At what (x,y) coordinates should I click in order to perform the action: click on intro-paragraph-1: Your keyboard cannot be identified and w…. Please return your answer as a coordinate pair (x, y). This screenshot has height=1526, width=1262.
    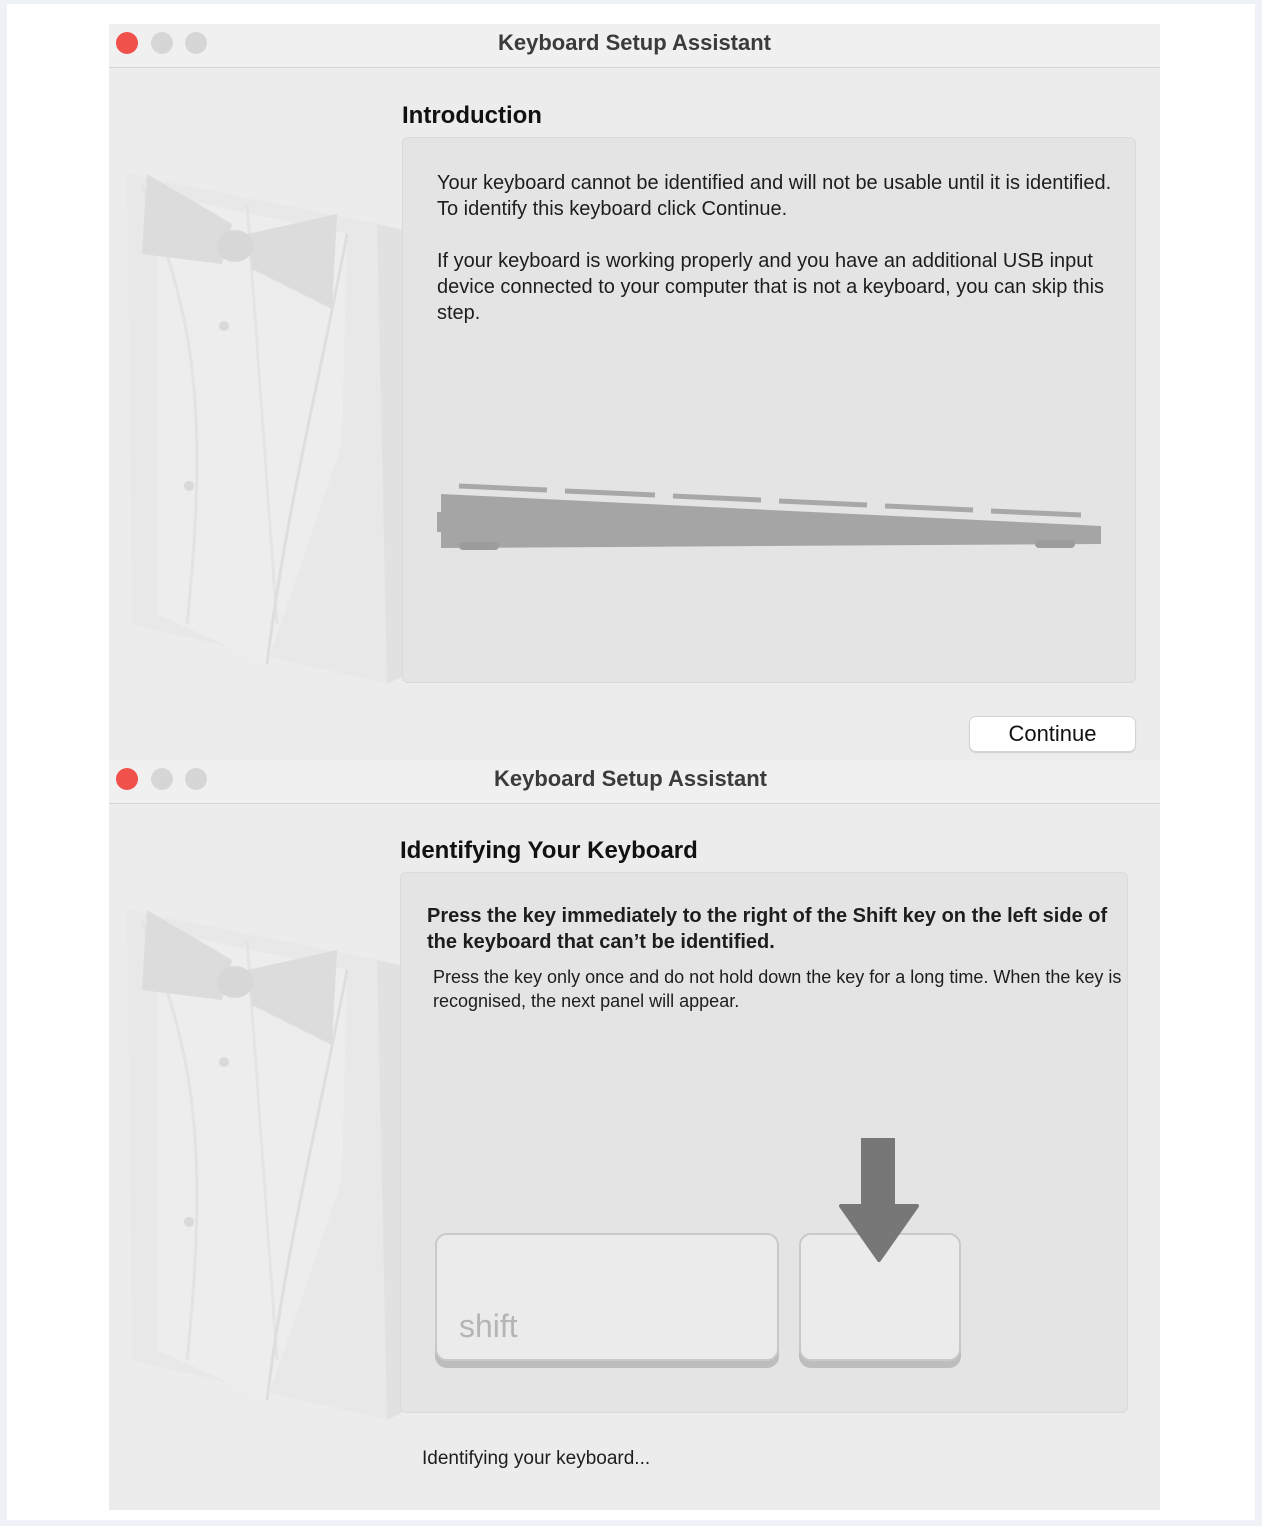
    Looking at the image, I should click on (774, 196).